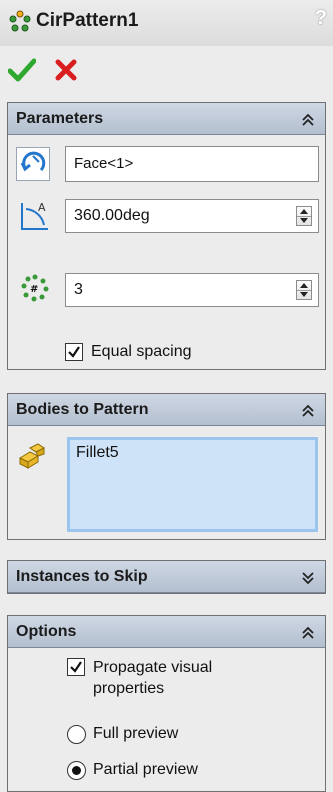 Image resolution: width=333 pixels, height=792 pixels. I want to click on parameters-header: Parameters, so click(166, 119).